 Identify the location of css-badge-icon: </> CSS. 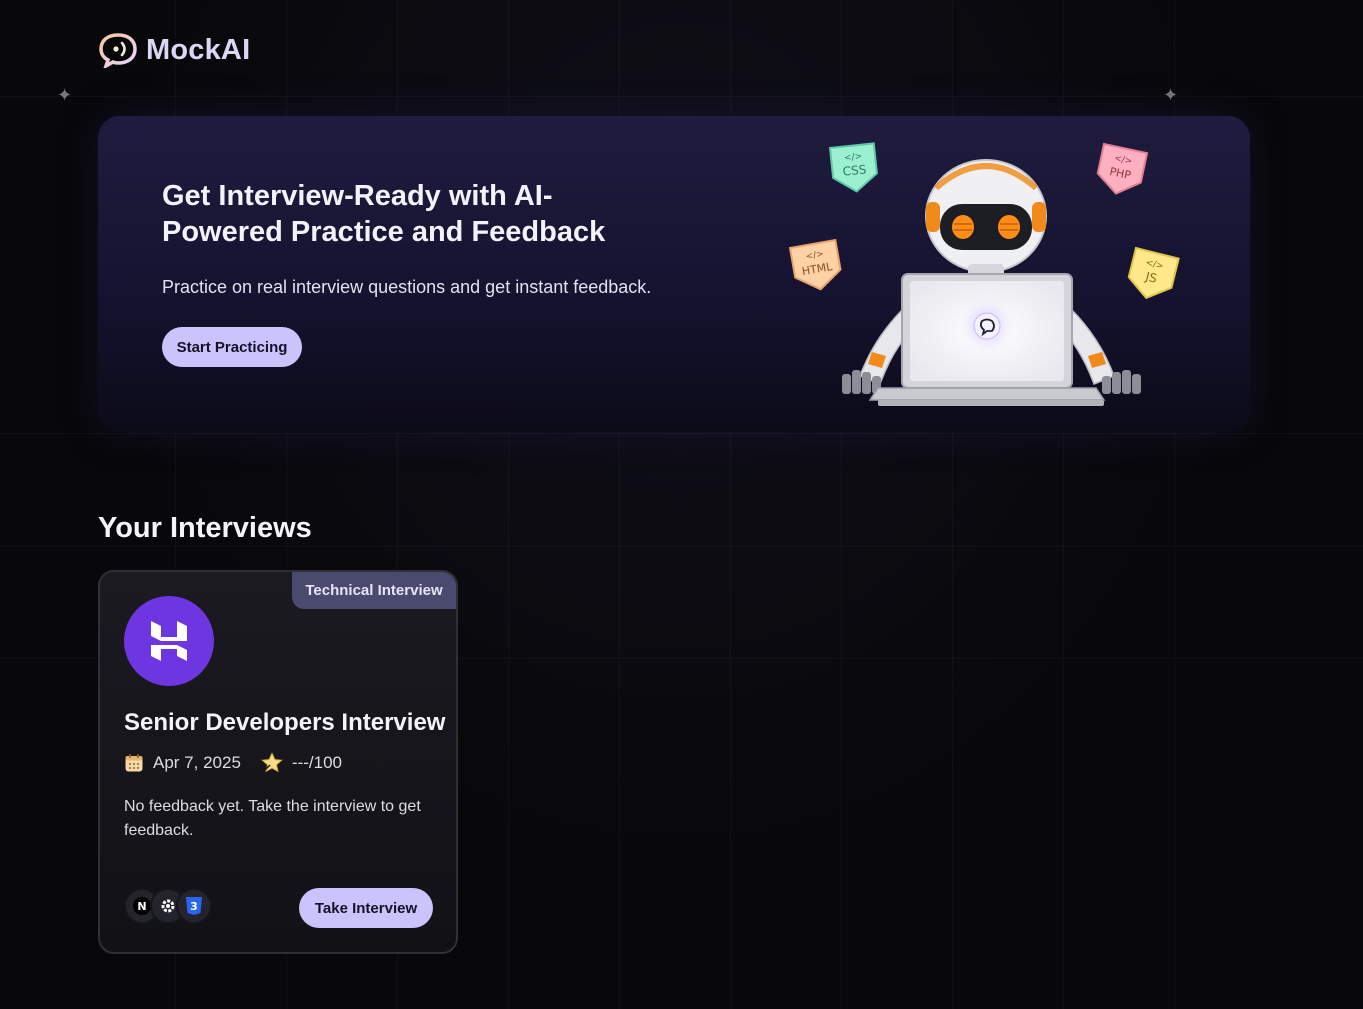
(853, 167).